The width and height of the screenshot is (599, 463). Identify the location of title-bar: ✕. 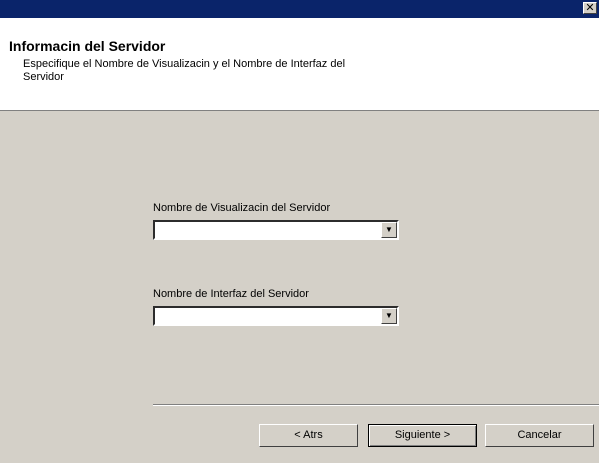
(299, 9).